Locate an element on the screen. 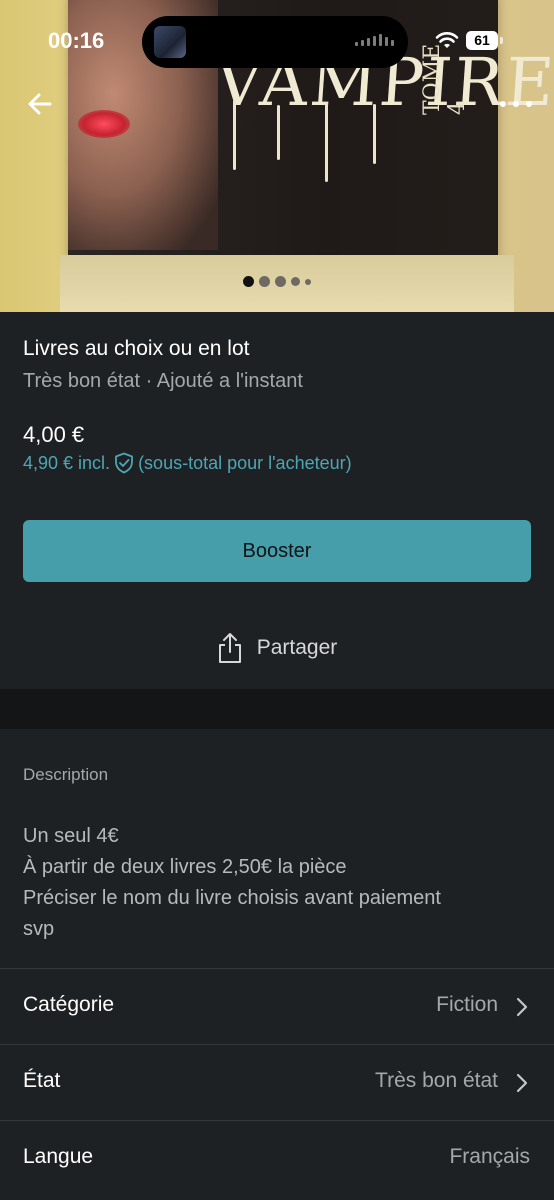 Image resolution: width=554 pixels, height=1200 pixels. battery-icon: 61 is located at coordinates (482, 40).